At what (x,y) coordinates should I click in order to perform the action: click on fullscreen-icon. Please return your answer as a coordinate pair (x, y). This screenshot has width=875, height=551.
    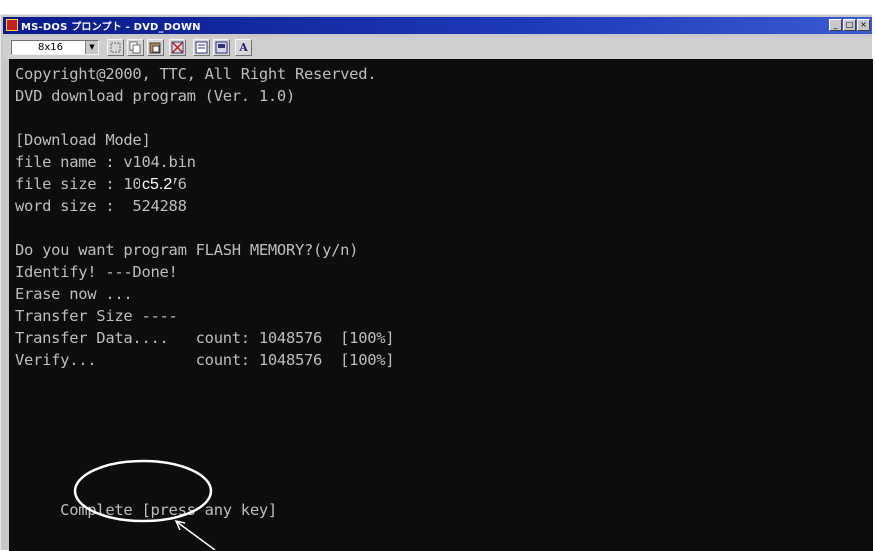
    Looking at the image, I should click on (177, 47).